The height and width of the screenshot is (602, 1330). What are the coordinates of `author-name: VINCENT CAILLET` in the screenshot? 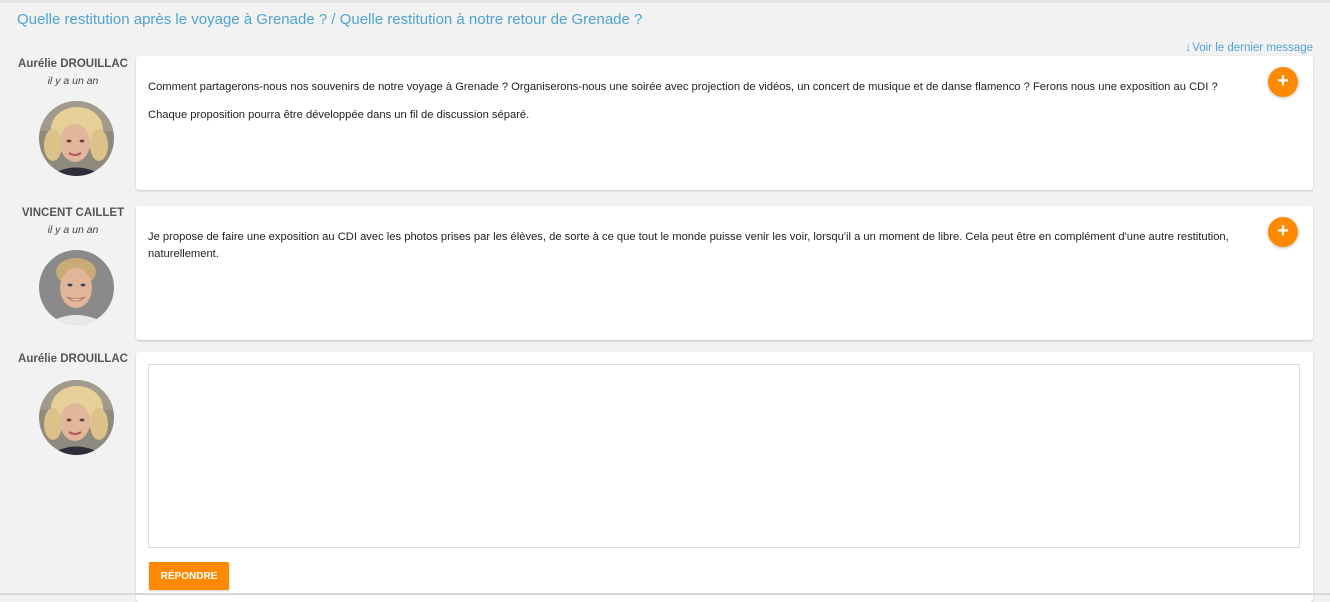 It's located at (73, 213).